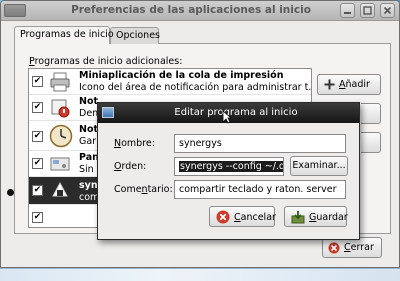 The image size is (400, 281). I want to click on save-button-label: Guardar, so click(328, 217).